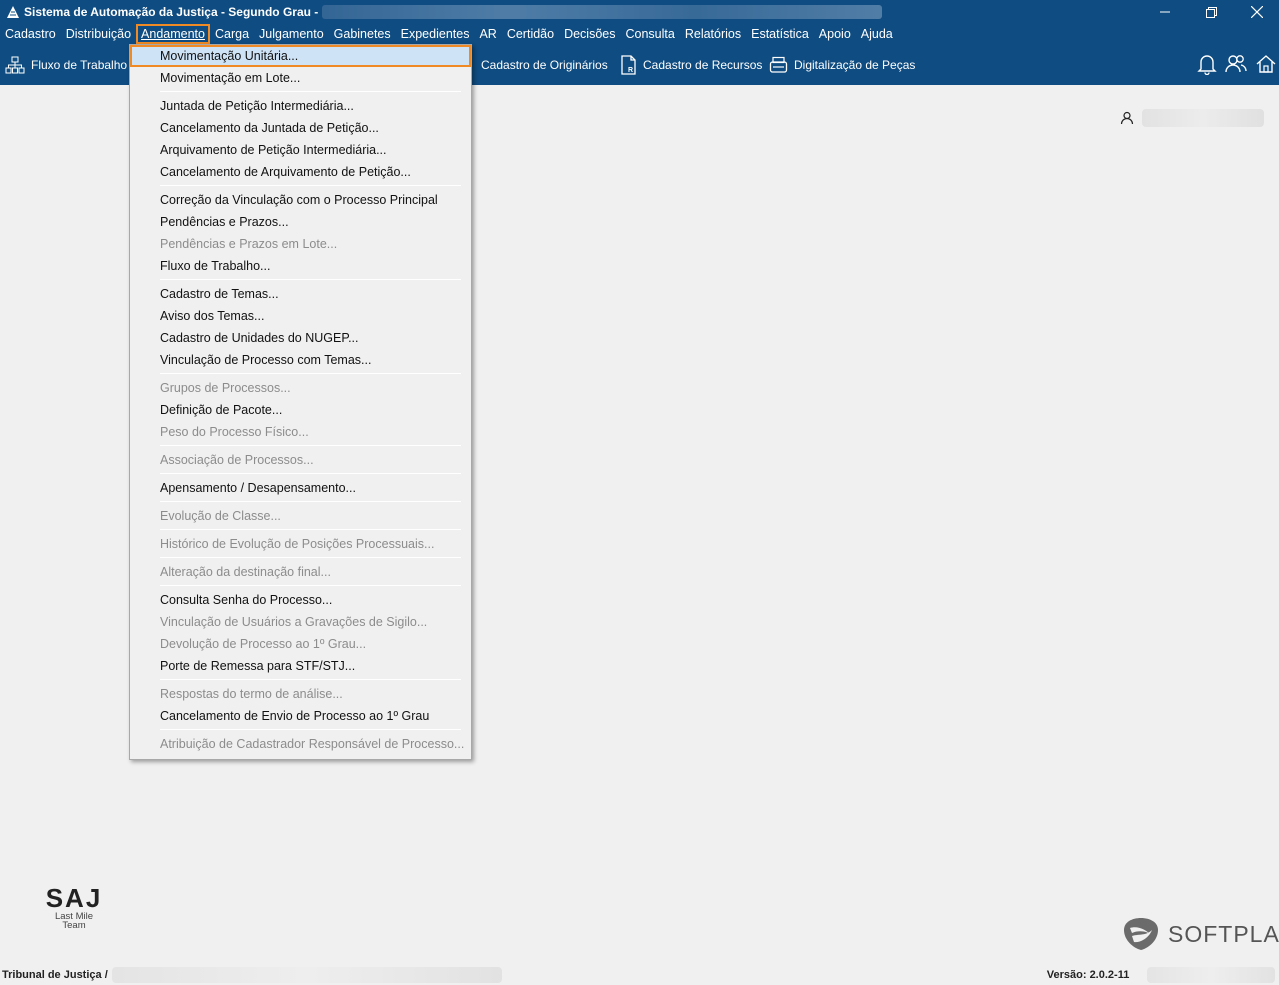 The height and width of the screenshot is (985, 1279). I want to click on menu-label: Expedientes, so click(435, 34).